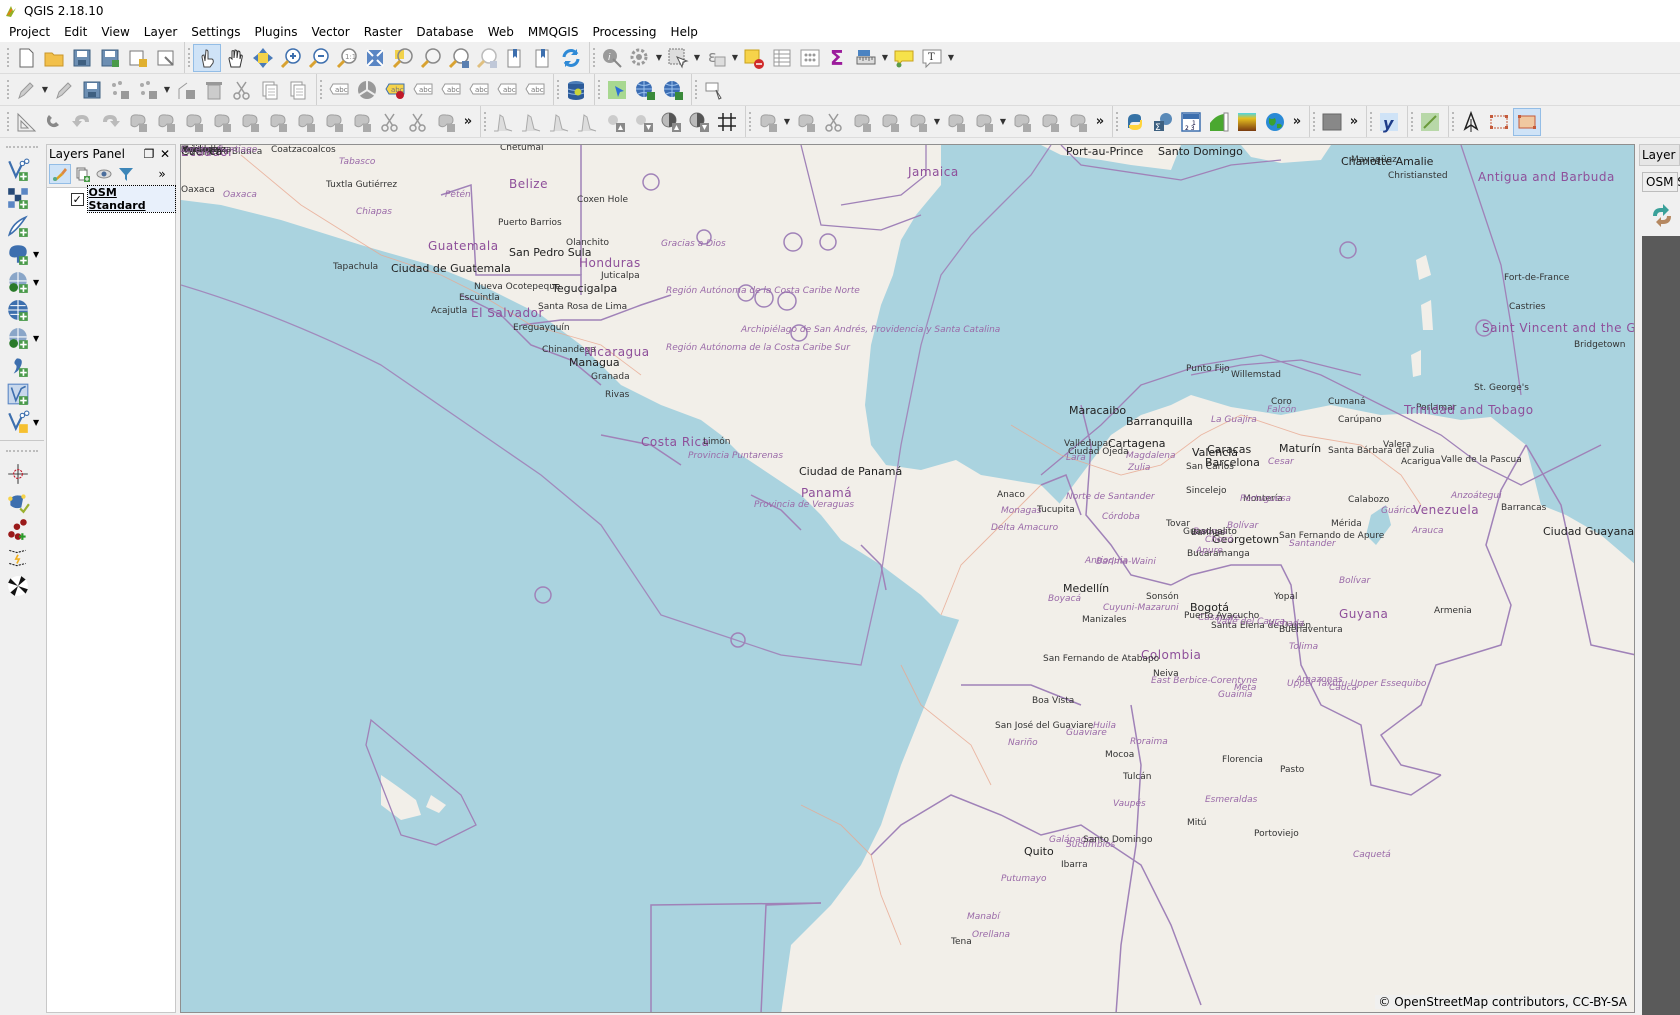  I want to click on menu-web: Web, so click(501, 32).